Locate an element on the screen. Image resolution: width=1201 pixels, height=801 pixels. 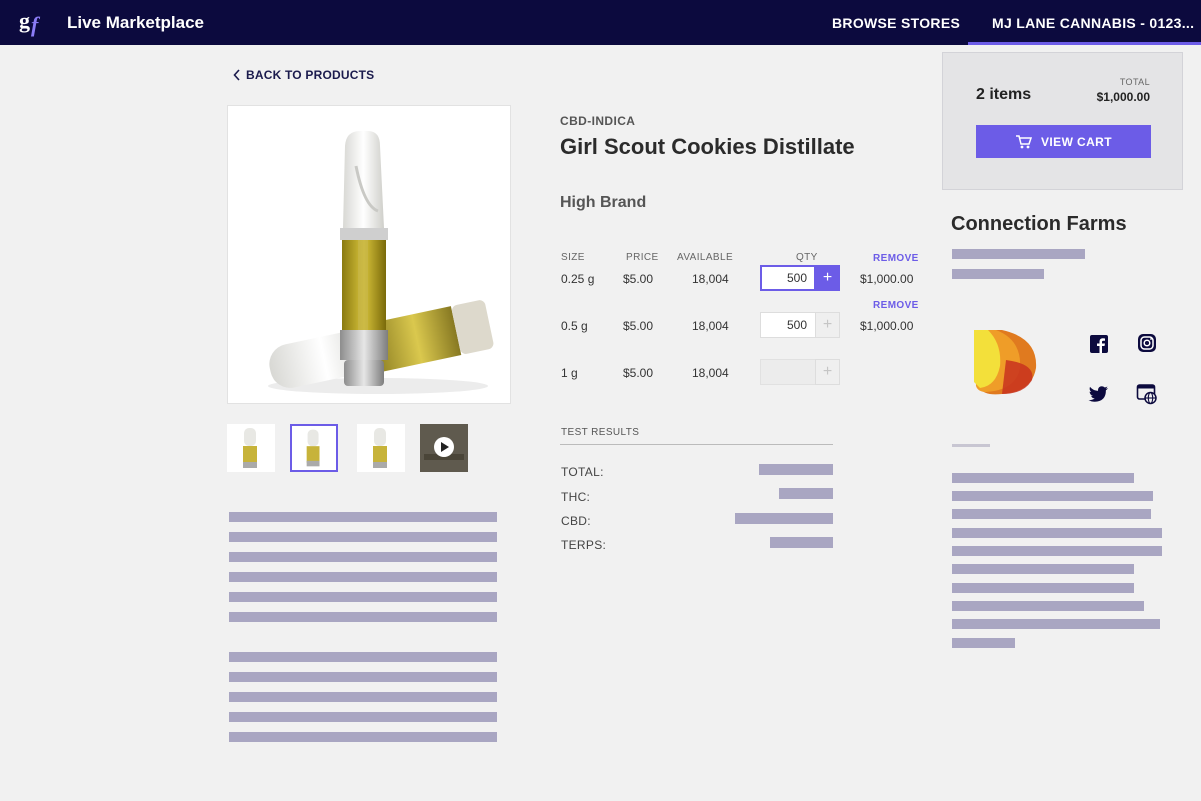
svg-text: g is located at coordinates (24, 20).